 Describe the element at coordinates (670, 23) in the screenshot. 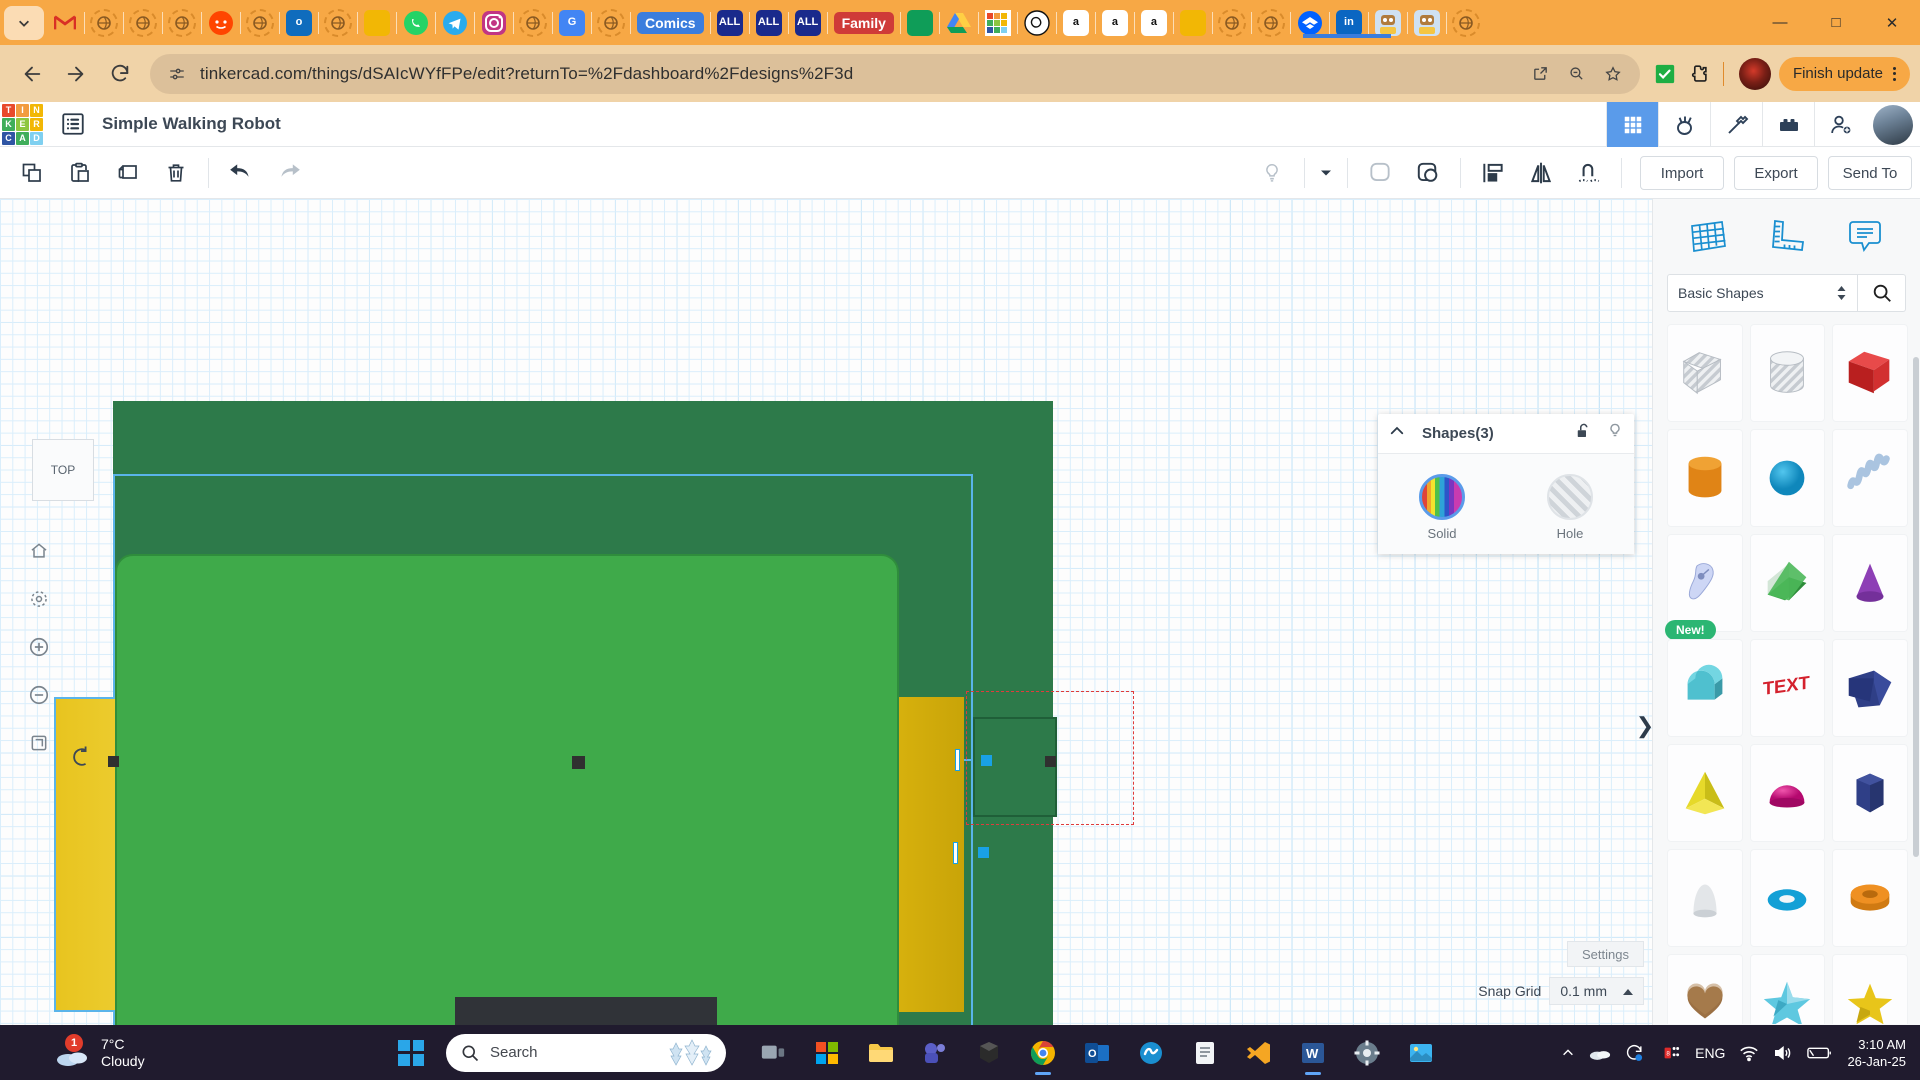

I see `bookmark-comics: Comics` at that location.